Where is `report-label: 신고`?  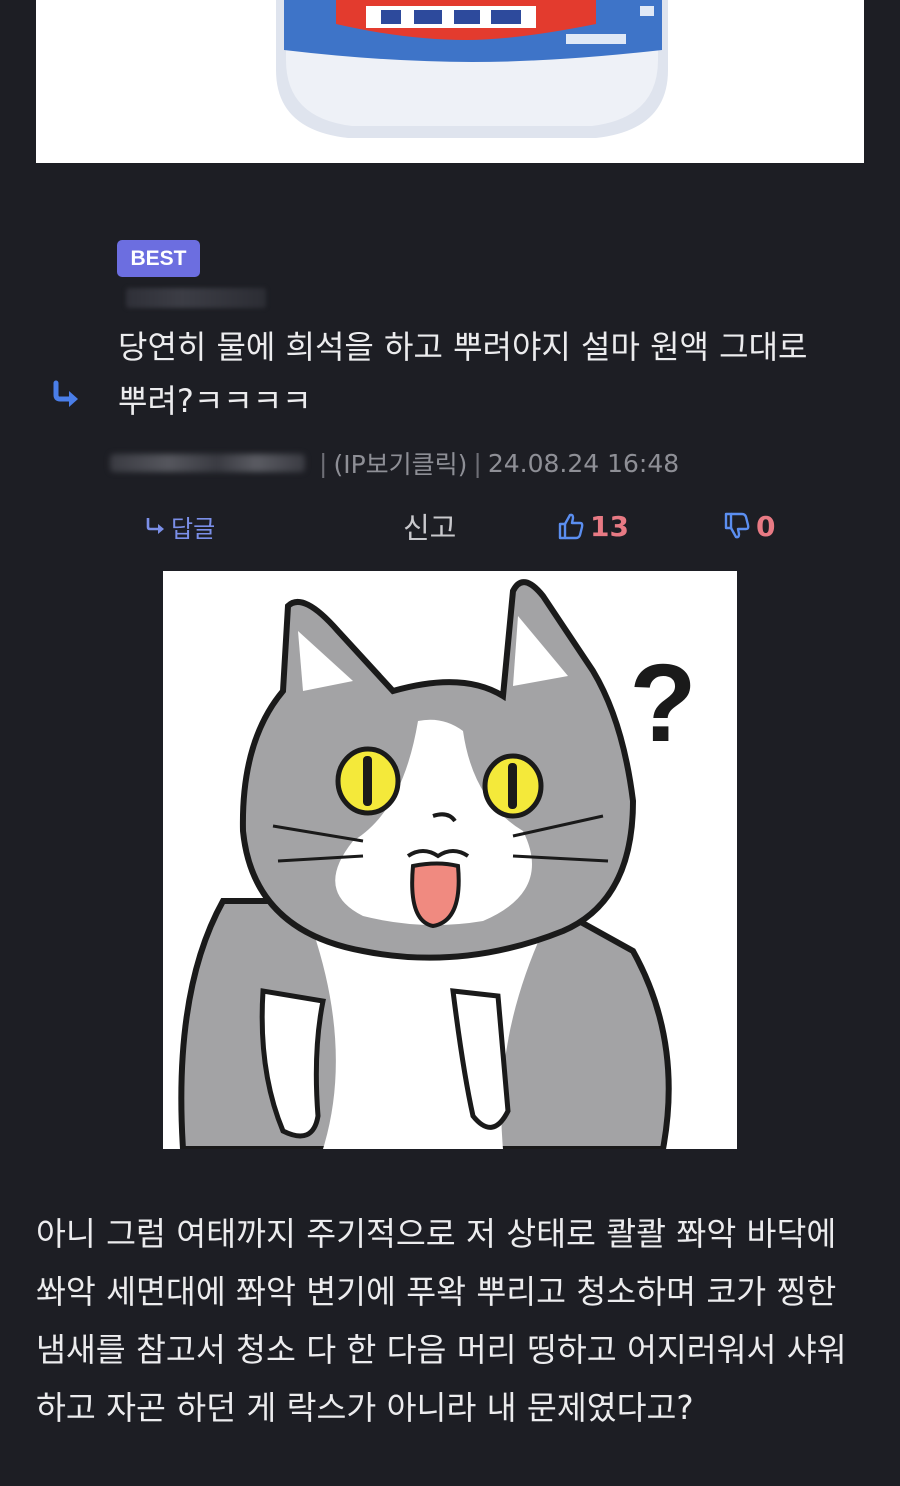 report-label: 신고 is located at coordinates (430, 528).